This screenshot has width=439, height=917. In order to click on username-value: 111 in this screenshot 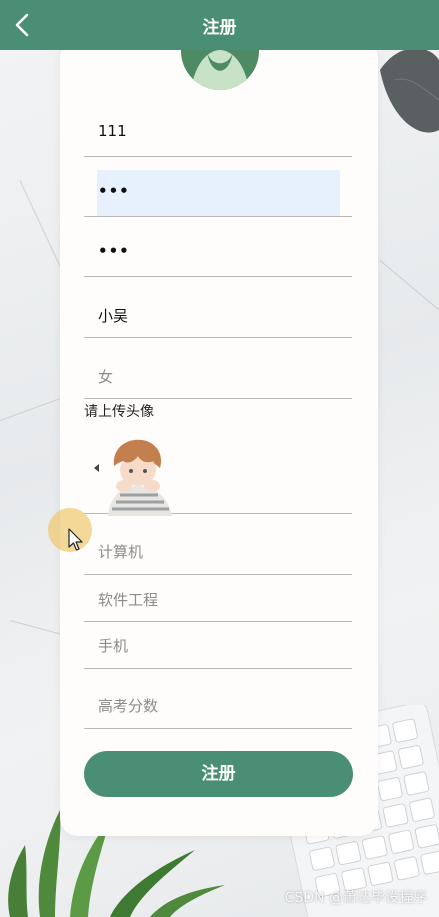, I will do `click(112, 131)`.